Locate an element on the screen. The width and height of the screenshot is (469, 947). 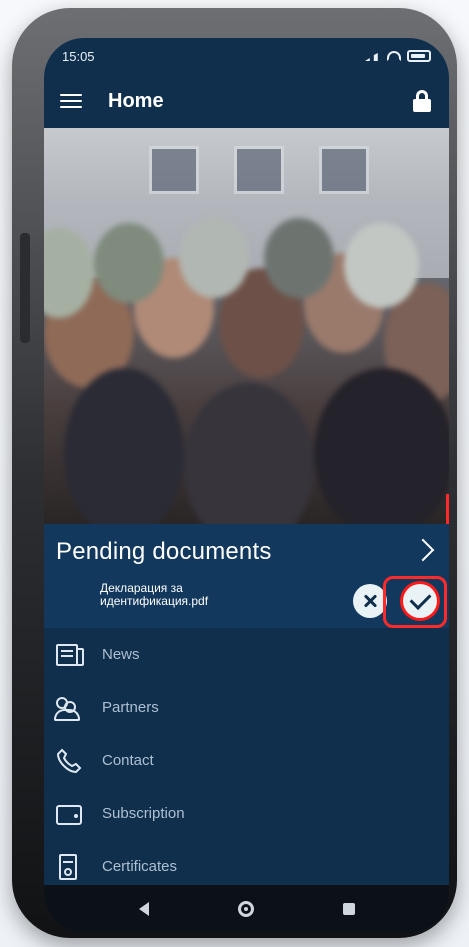
battery-icon is located at coordinates (419, 56).